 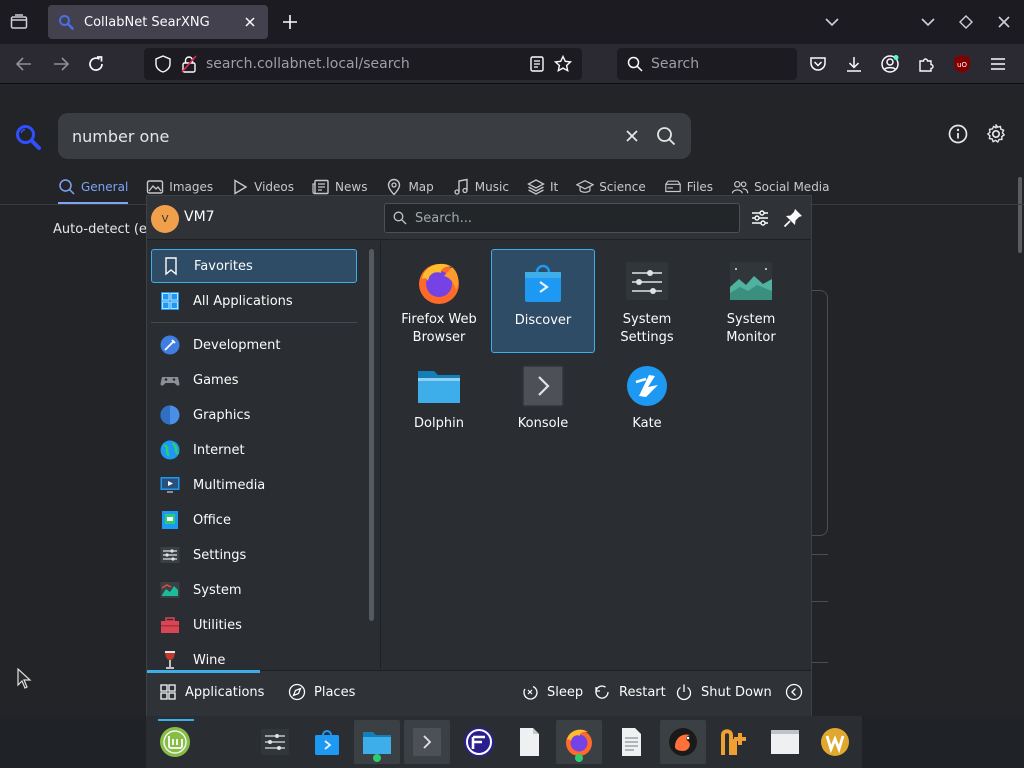 I want to click on category-favorites: Favorites, so click(x=254, y=266).